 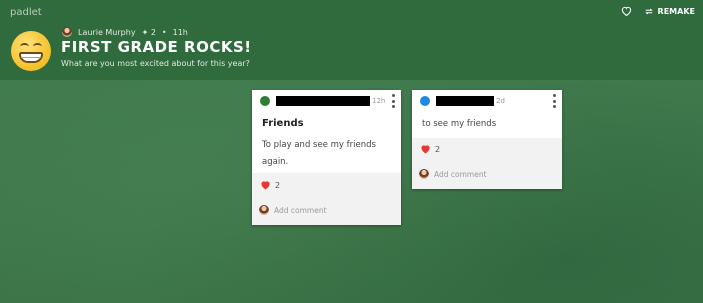 I want to click on author-avatar, so click(x=67, y=32).